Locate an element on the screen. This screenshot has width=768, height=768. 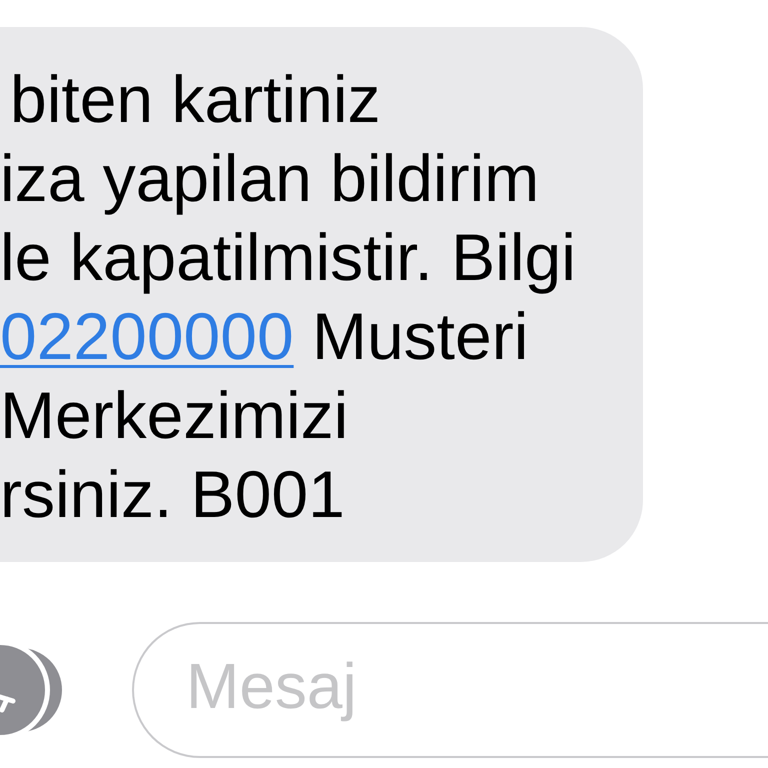
message-line: iza yapilan bildirim is located at coordinates (270, 178).